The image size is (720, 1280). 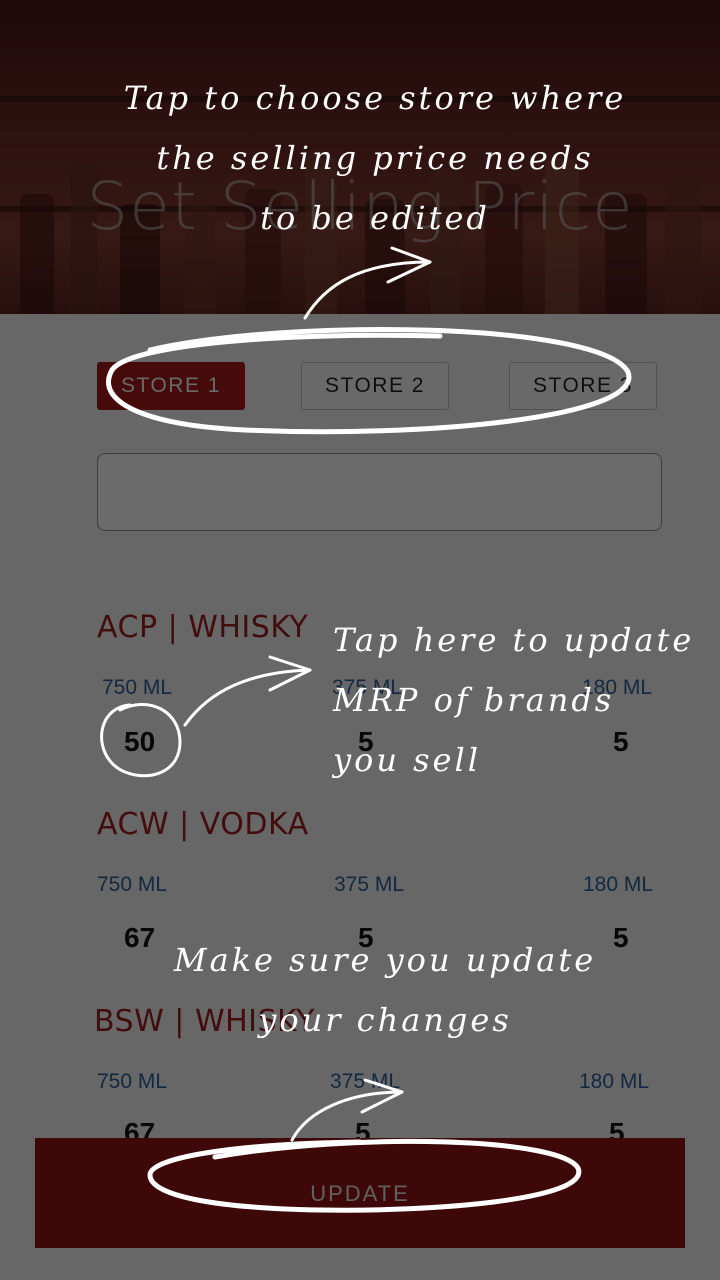 I want to click on tab-store-1: STORE 1, so click(x=171, y=386).